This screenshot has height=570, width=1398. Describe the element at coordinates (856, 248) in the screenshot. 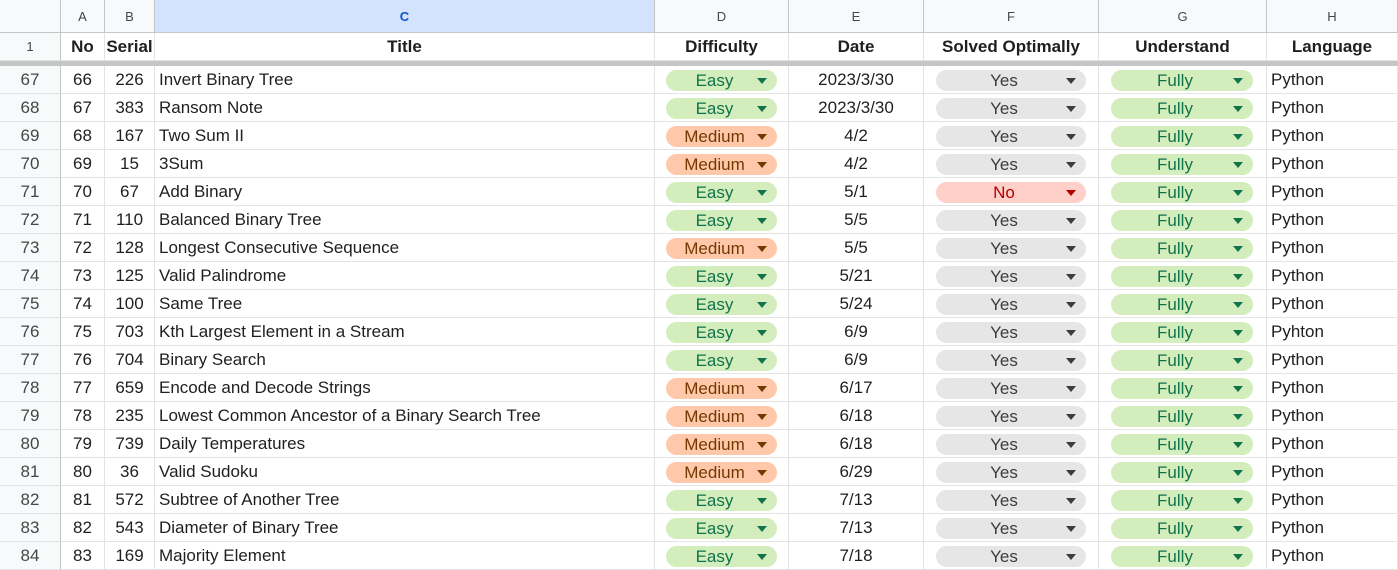

I see `cell-date: 5/5` at that location.